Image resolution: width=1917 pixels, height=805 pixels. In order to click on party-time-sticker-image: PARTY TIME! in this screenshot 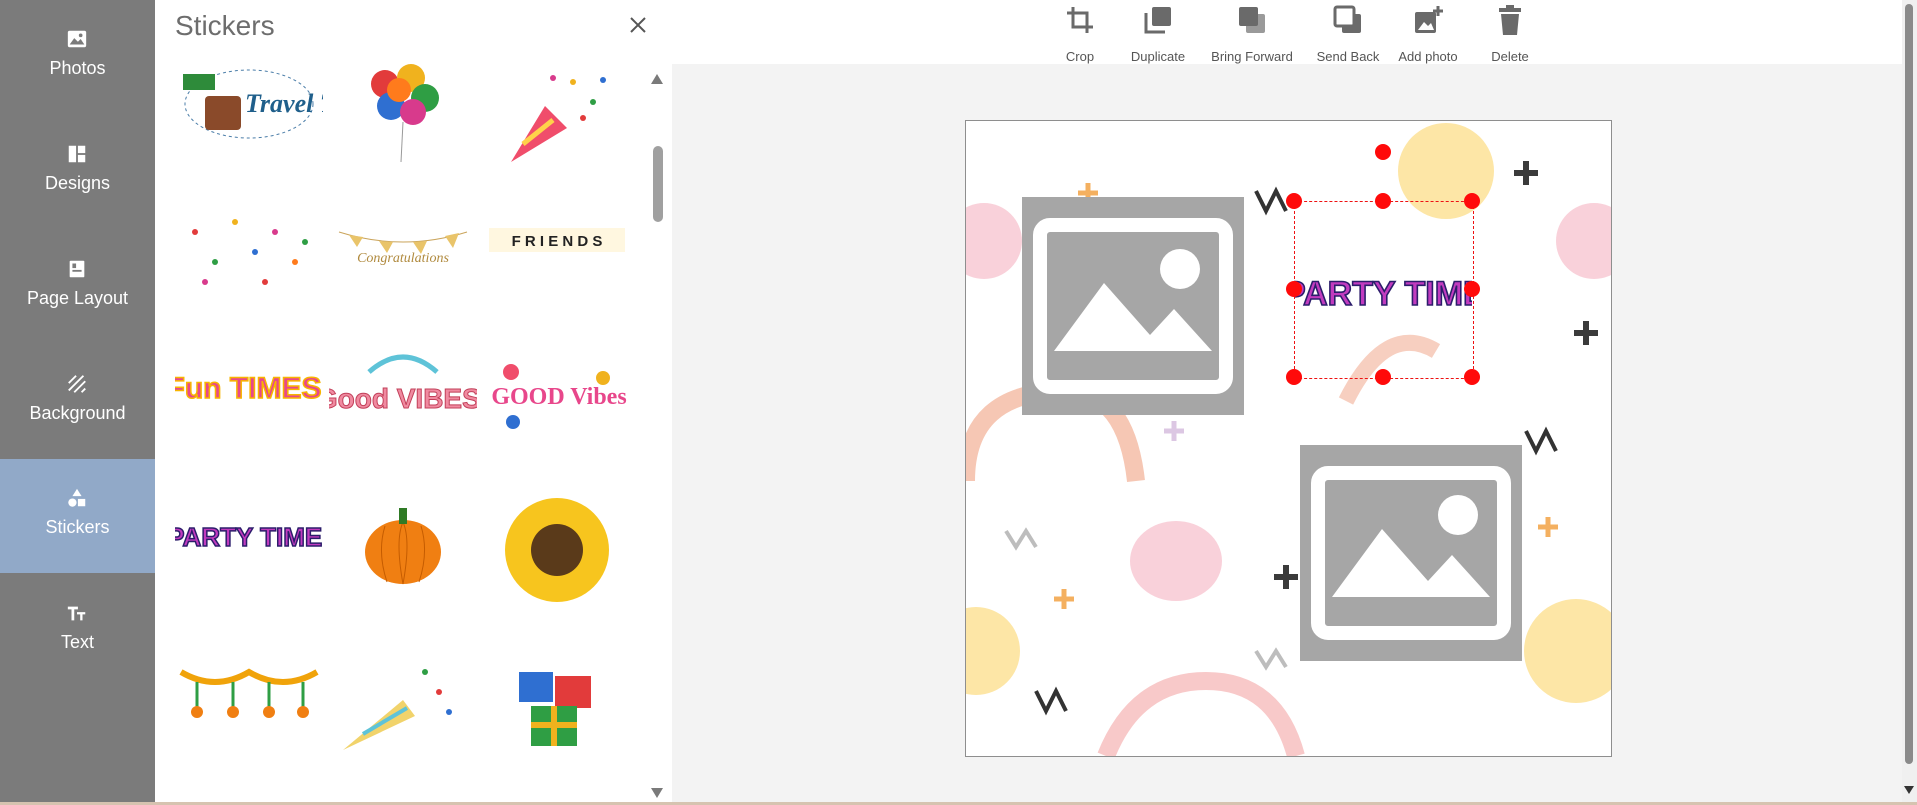, I will do `click(1390, 294)`.